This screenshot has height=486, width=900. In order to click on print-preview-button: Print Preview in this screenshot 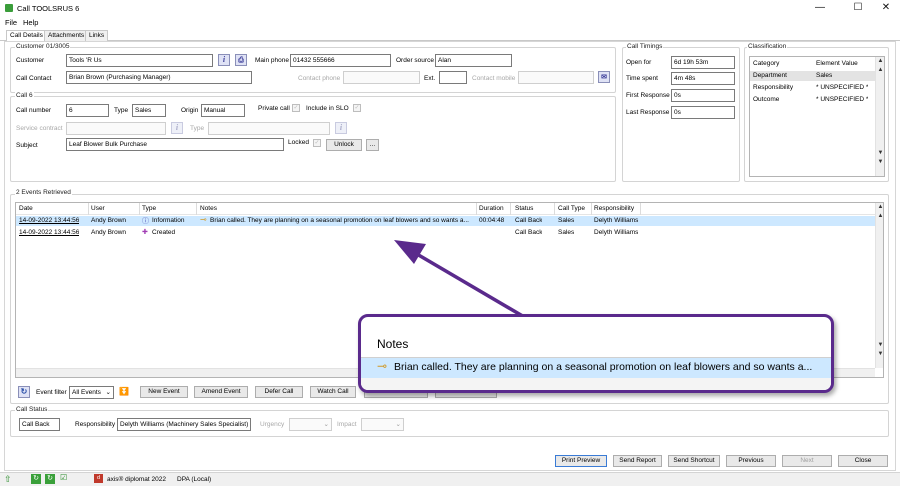, I will do `click(581, 461)`.